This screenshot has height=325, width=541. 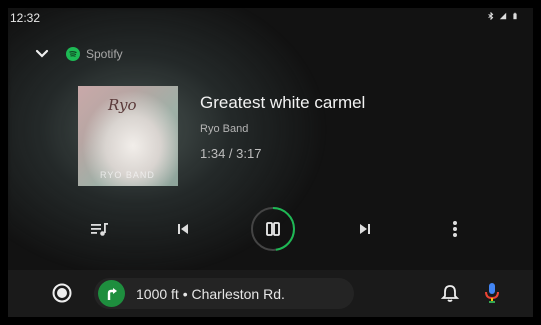 I want to click on progress-ring-arc, so click(x=273, y=229).